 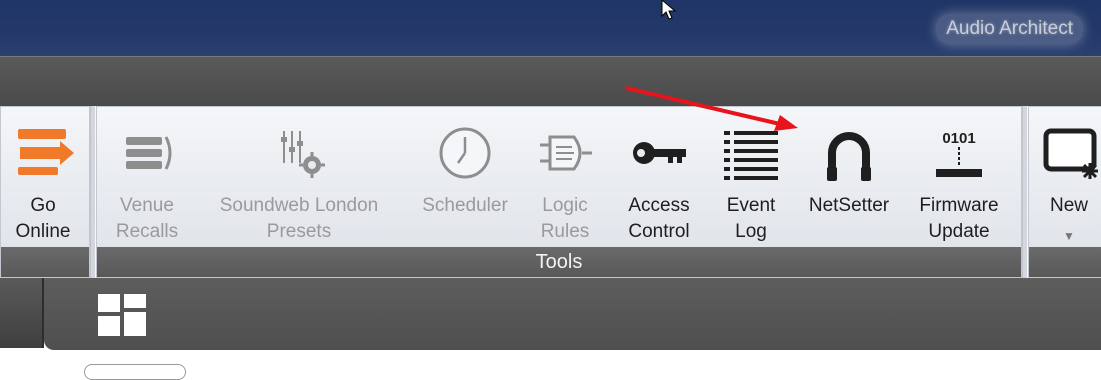 I want to click on ribbon-group-online: Go Online, so click(x=45, y=192).